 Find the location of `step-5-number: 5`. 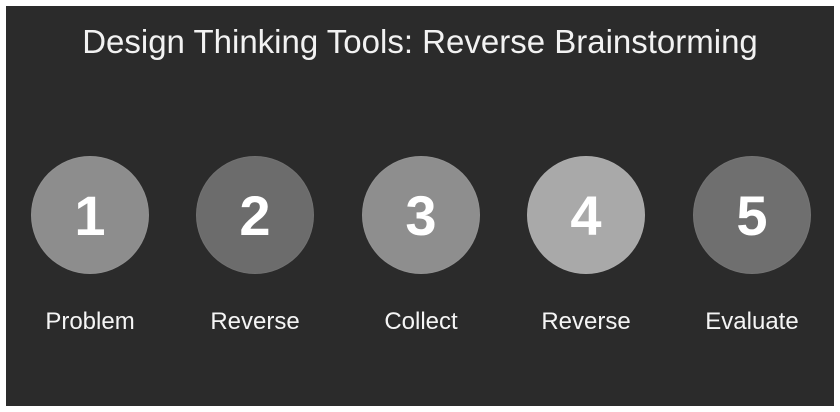

step-5-number: 5 is located at coordinates (752, 215).